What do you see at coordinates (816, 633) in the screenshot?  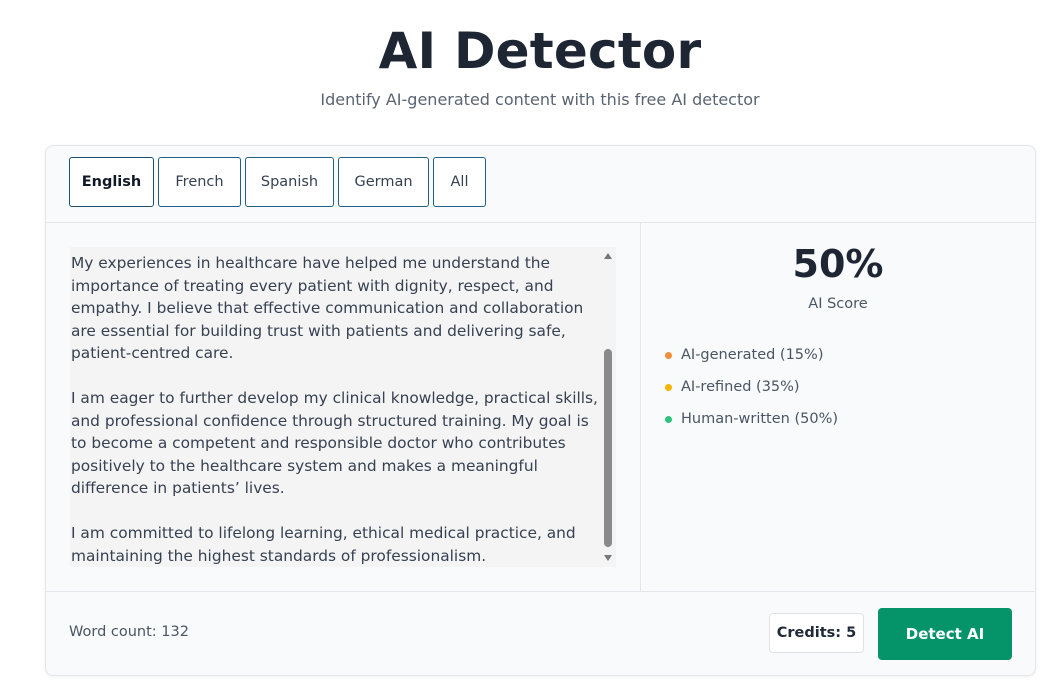 I see `credits-badge: Credits: 5` at bounding box center [816, 633].